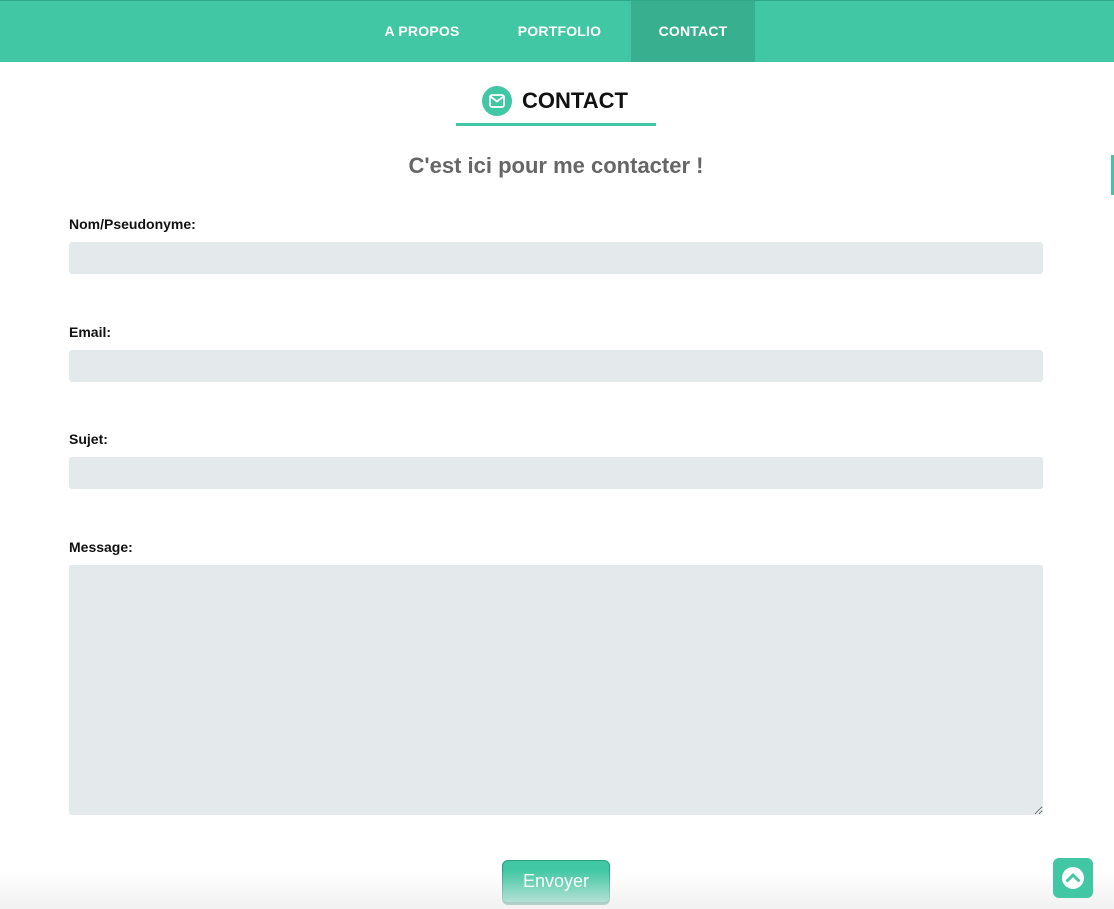  I want to click on submit-button: Envoyer, so click(556, 882).